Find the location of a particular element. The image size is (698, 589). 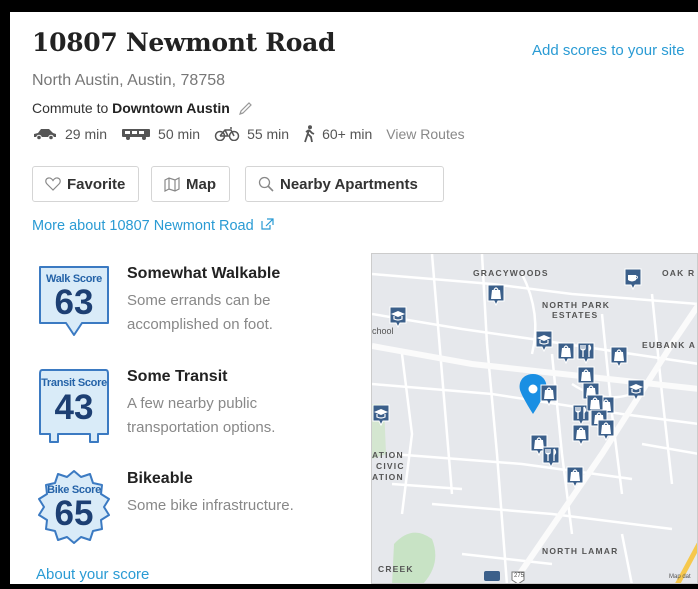

edit-pencil-icon is located at coordinates (246, 109).